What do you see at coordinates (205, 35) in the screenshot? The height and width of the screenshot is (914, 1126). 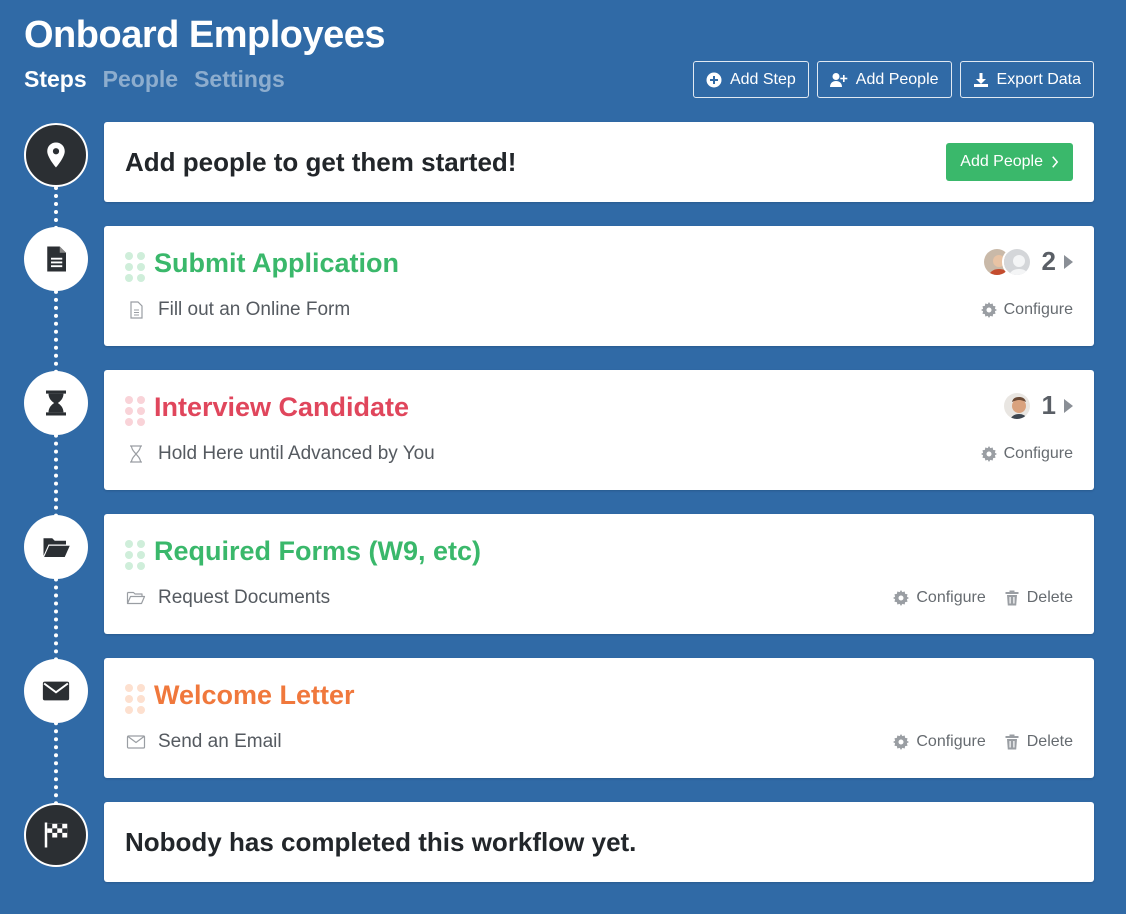 I see `page-title: Onboard Employees` at bounding box center [205, 35].